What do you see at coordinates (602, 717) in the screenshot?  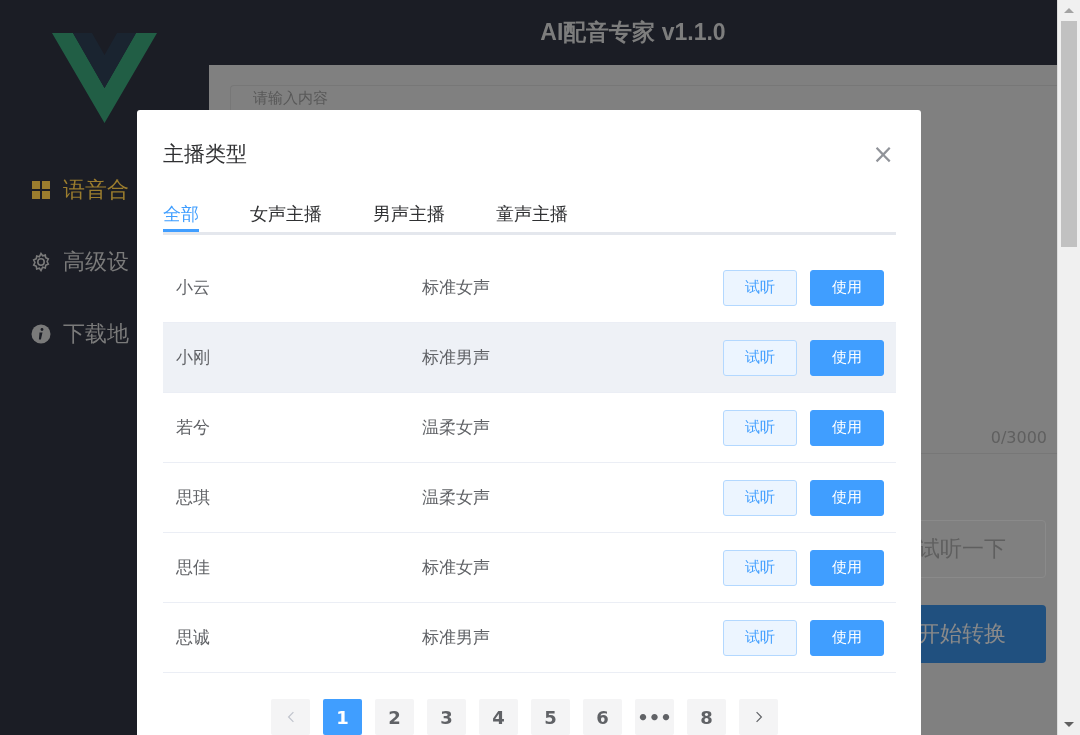 I see `page-button: 6` at bounding box center [602, 717].